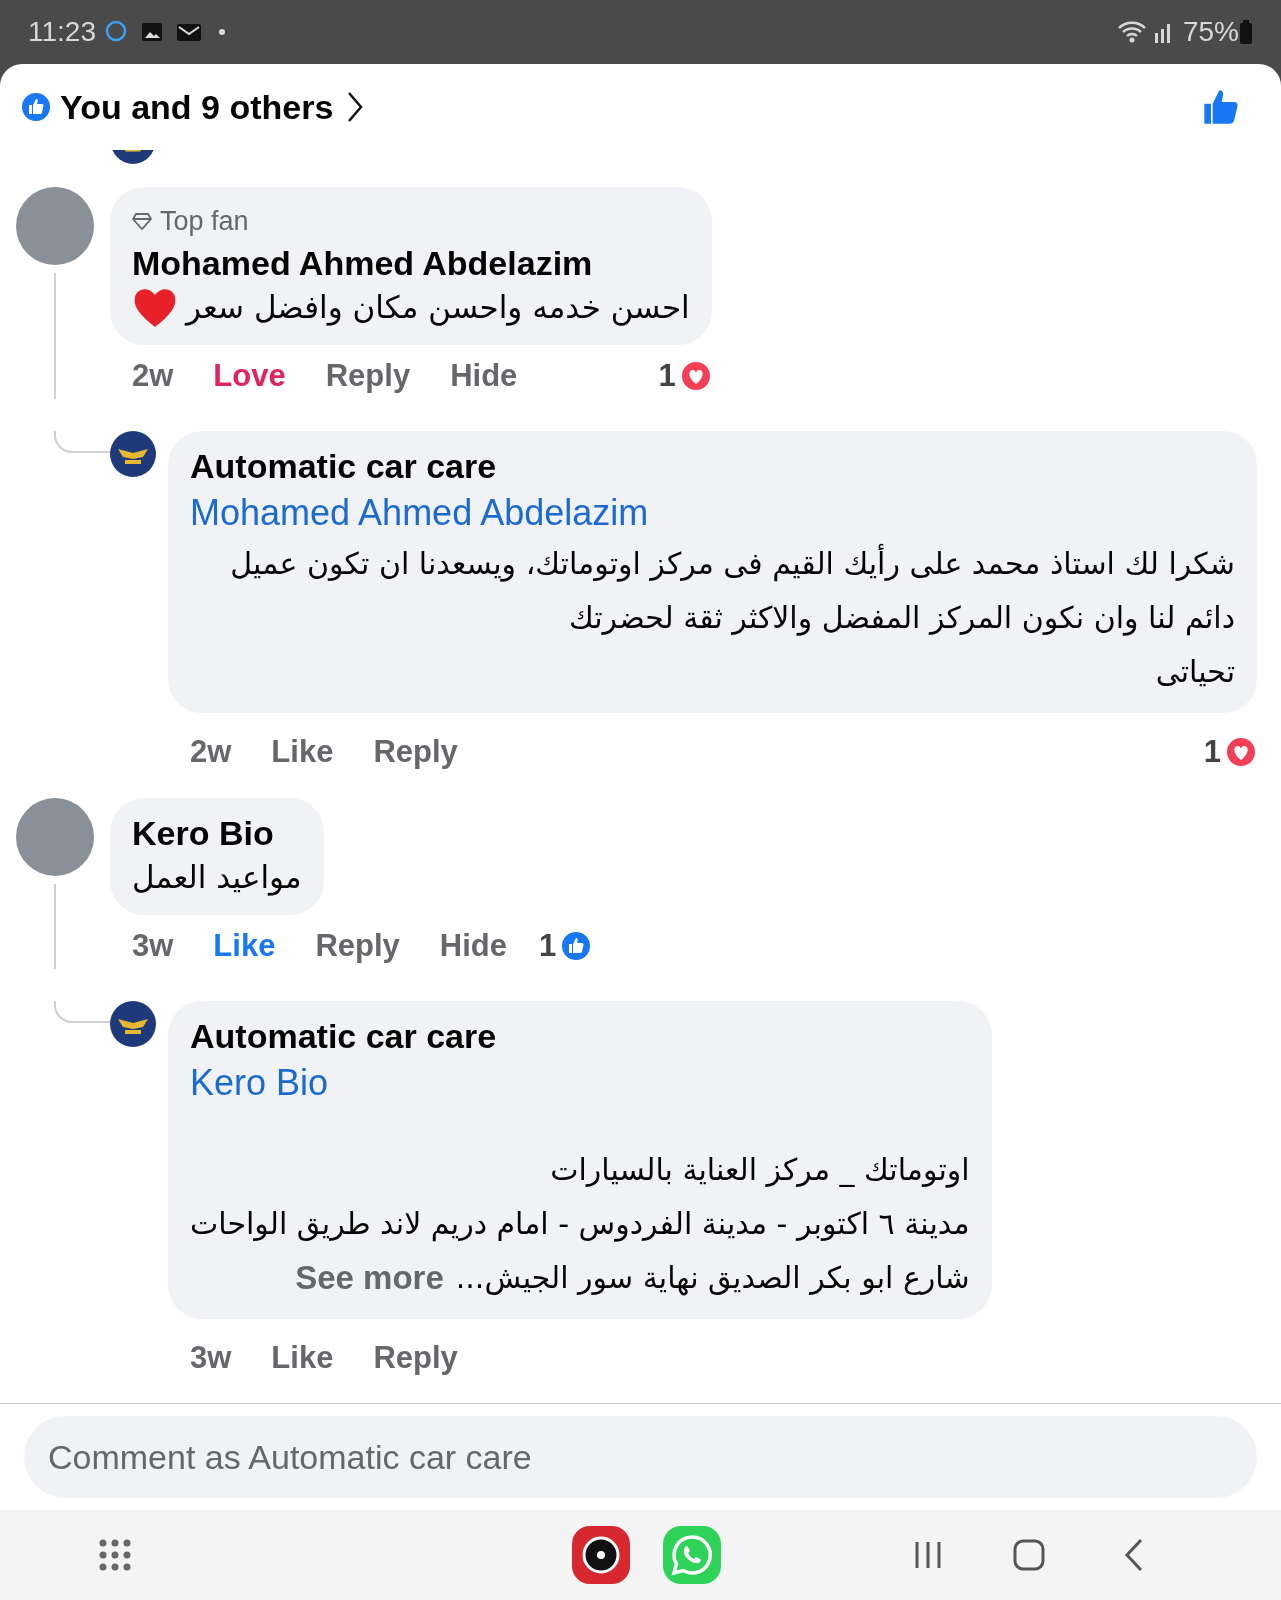  I want to click on reply-text: مدينة ٦ اكتوبر - مدينة الفردوس - امام دريم لاند طريق الواحات, so click(580, 1224).